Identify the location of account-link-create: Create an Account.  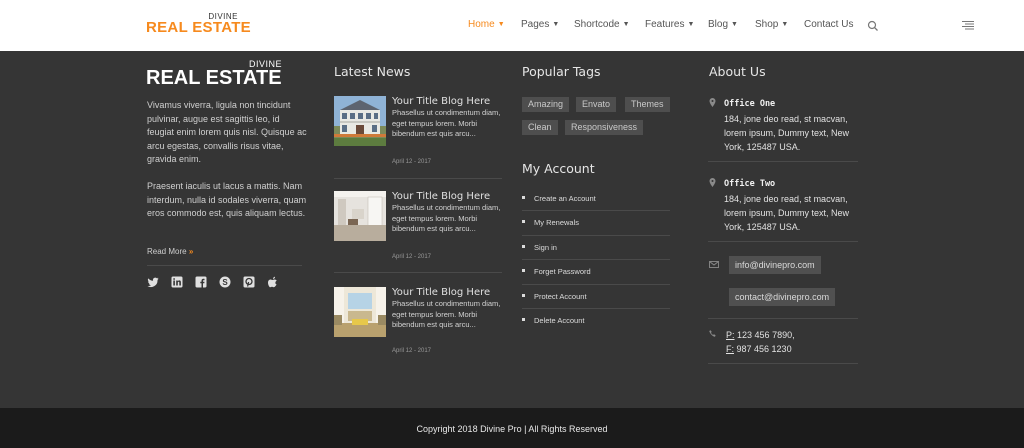
(596, 198).